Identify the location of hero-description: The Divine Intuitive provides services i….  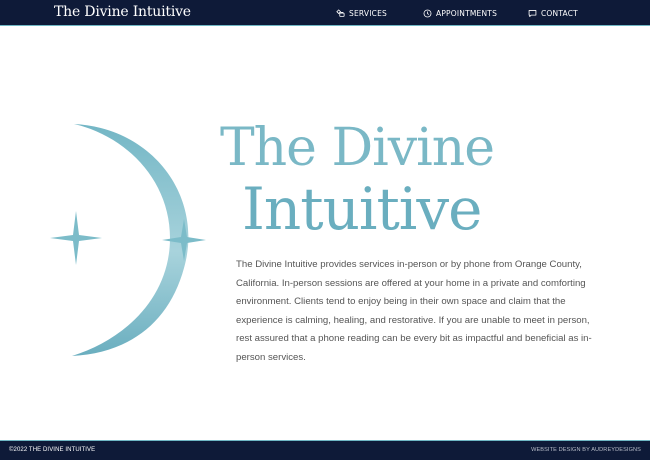
(414, 311).